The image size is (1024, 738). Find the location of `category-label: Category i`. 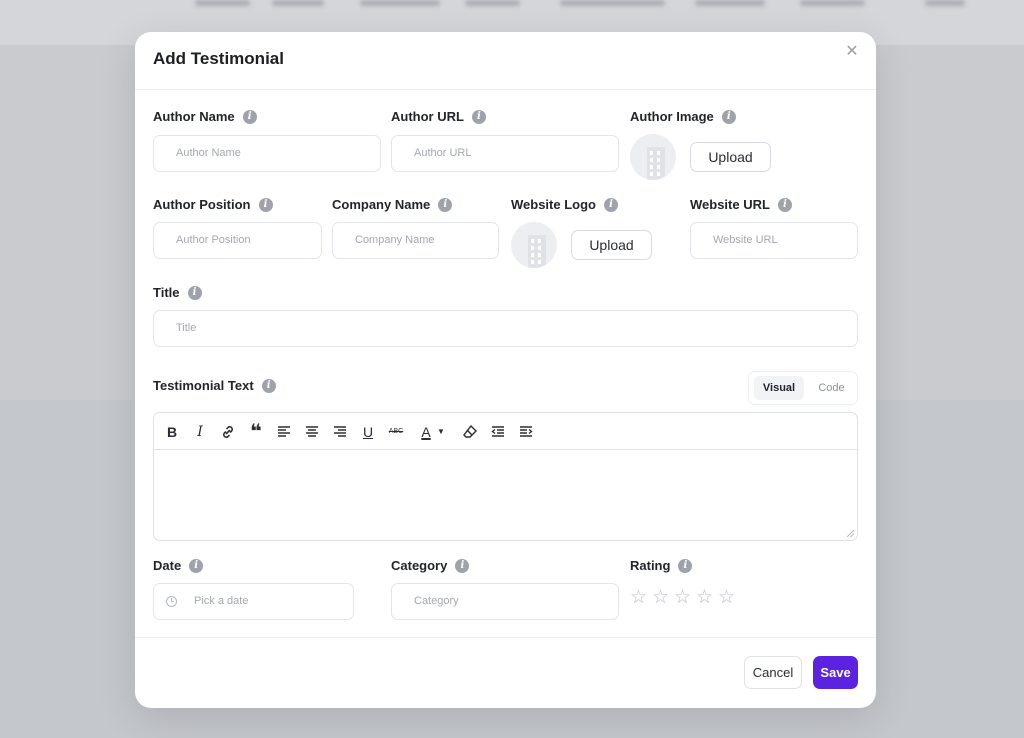

category-label: Category i is located at coordinates (430, 565).